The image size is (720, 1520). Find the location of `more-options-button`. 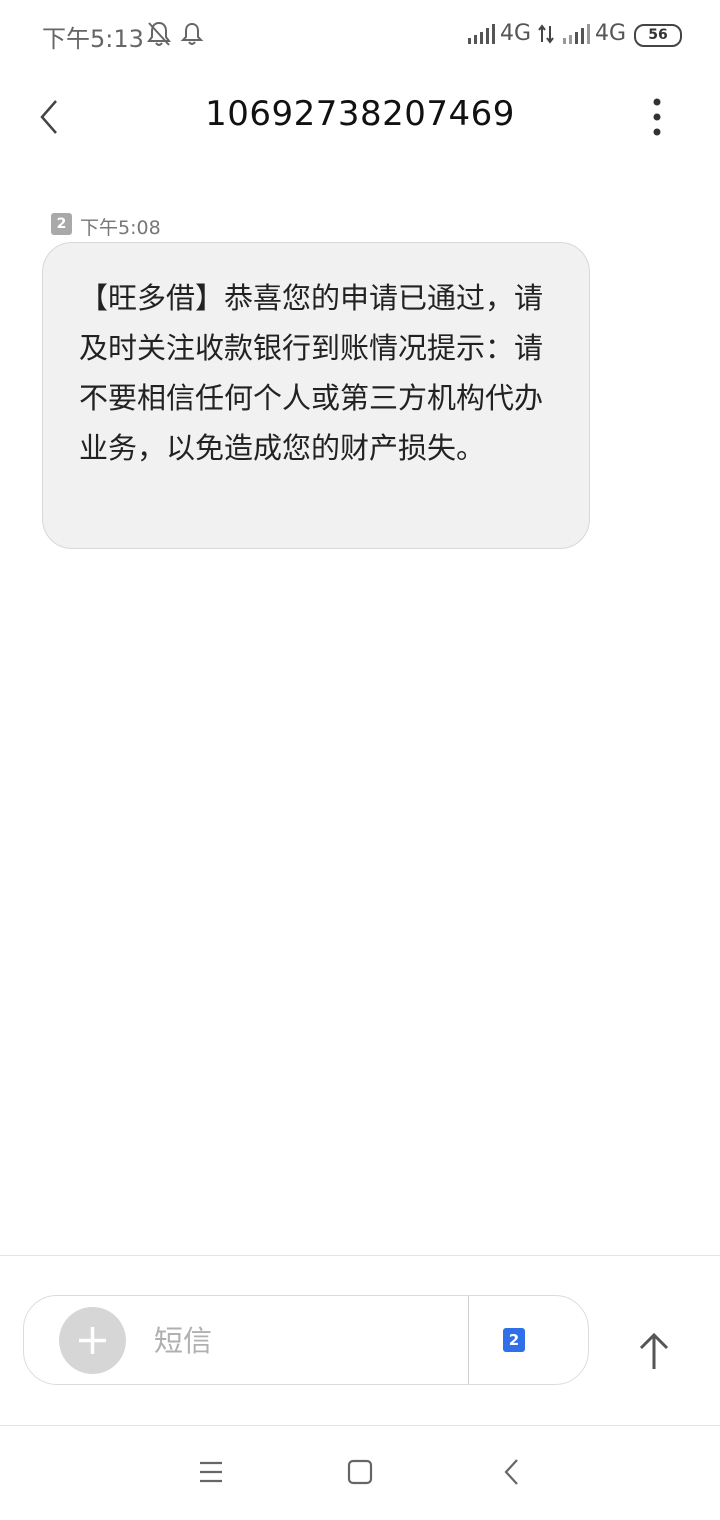

more-options-button is located at coordinates (657, 117).